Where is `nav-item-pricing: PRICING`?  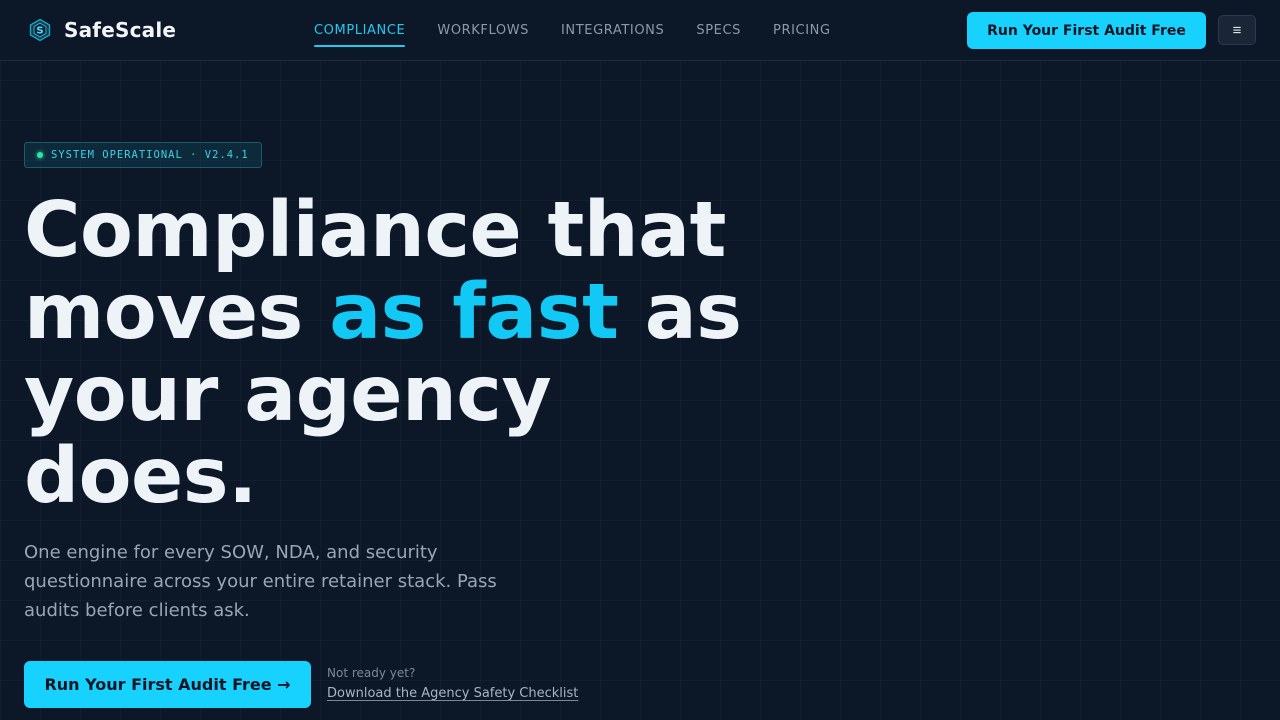 nav-item-pricing: PRICING is located at coordinates (802, 30).